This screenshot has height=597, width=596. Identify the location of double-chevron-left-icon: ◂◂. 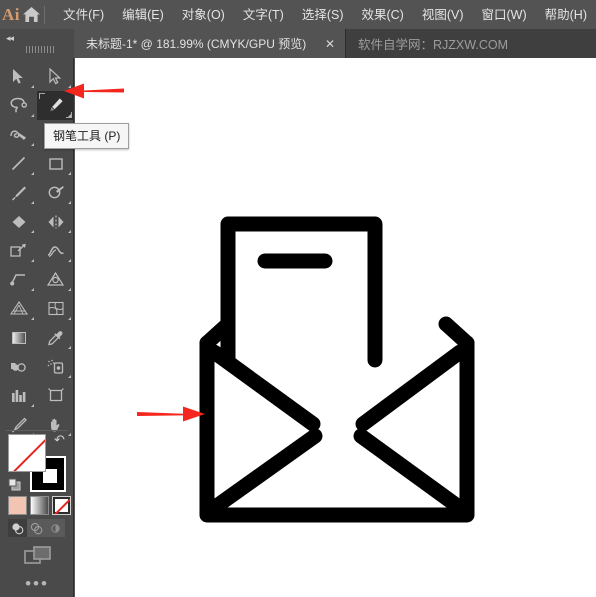
(10, 38).